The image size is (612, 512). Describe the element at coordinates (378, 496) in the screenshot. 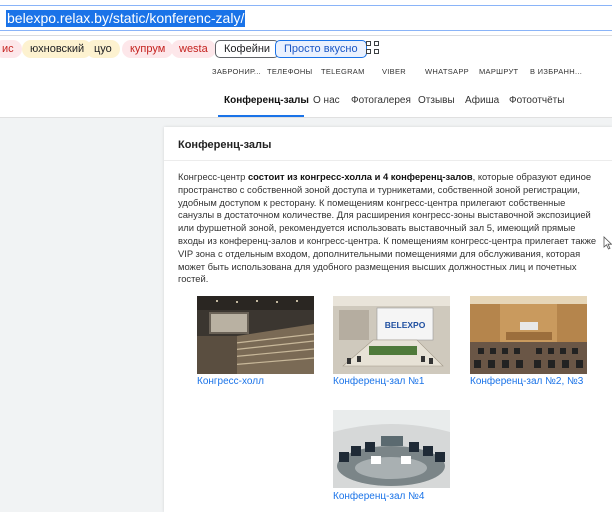

I see `conf-hall-4-link: Конференц-зал №4` at that location.